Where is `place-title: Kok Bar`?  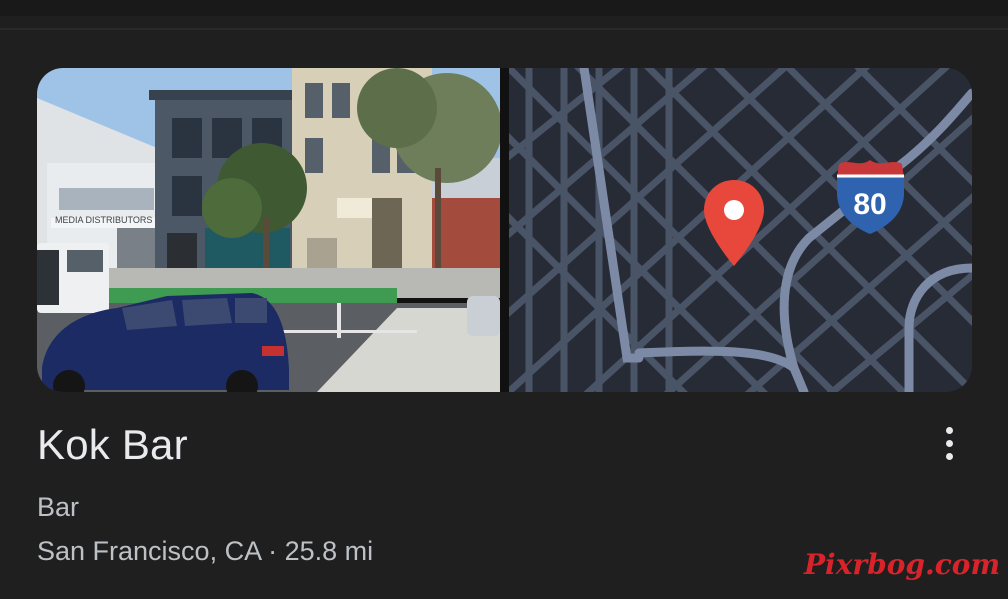 place-title: Kok Bar is located at coordinates (112, 444).